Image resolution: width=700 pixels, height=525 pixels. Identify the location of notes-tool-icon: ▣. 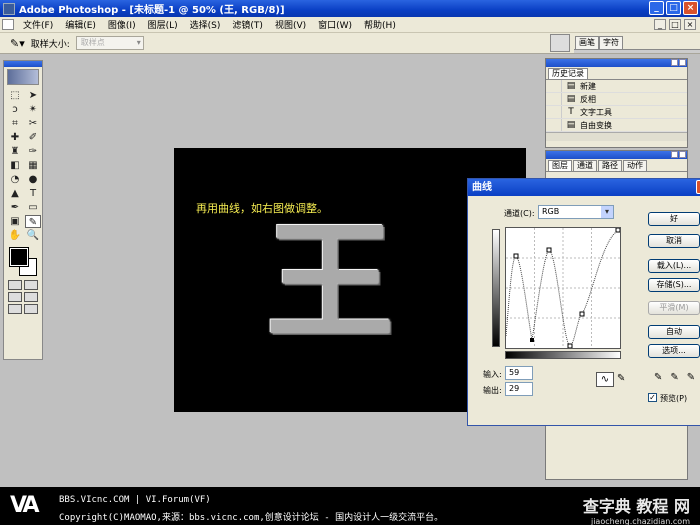
(15, 221).